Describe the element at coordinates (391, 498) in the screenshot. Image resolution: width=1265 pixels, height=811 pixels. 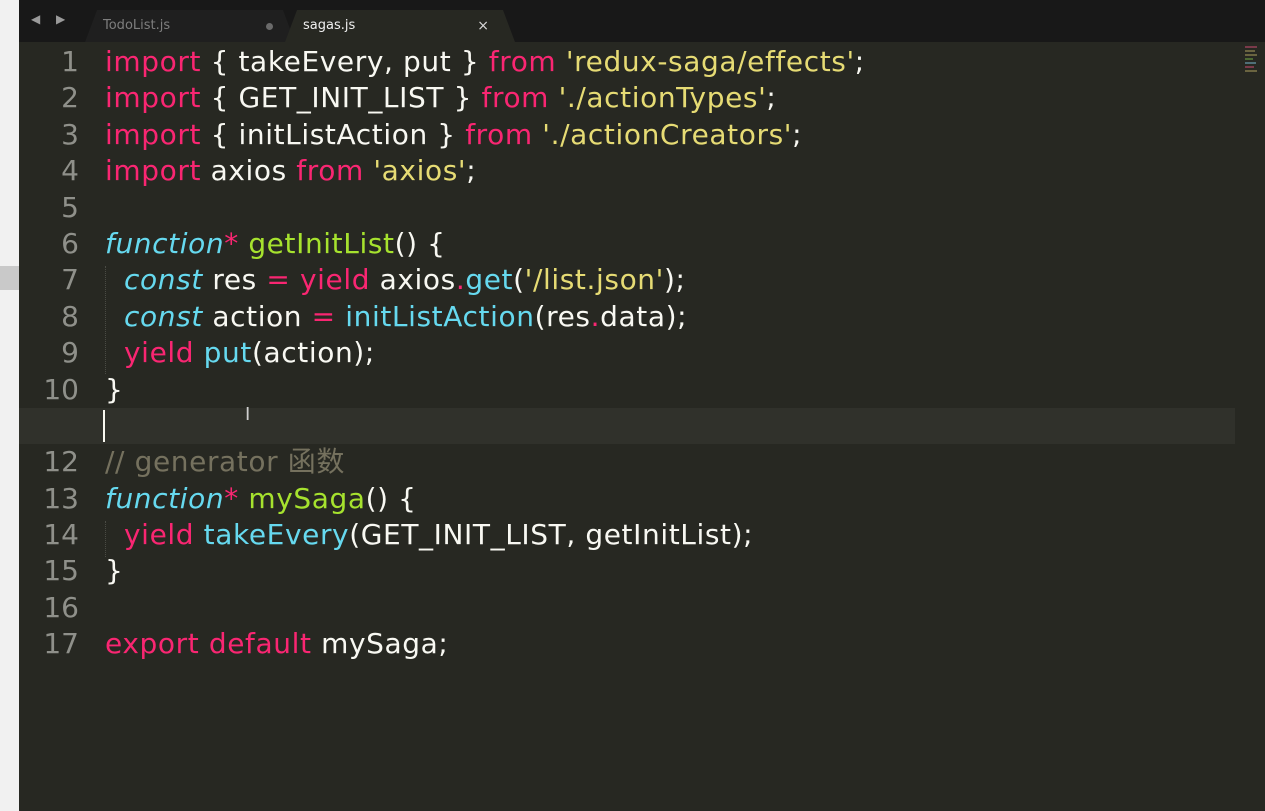
I see `code-token: () {` at that location.